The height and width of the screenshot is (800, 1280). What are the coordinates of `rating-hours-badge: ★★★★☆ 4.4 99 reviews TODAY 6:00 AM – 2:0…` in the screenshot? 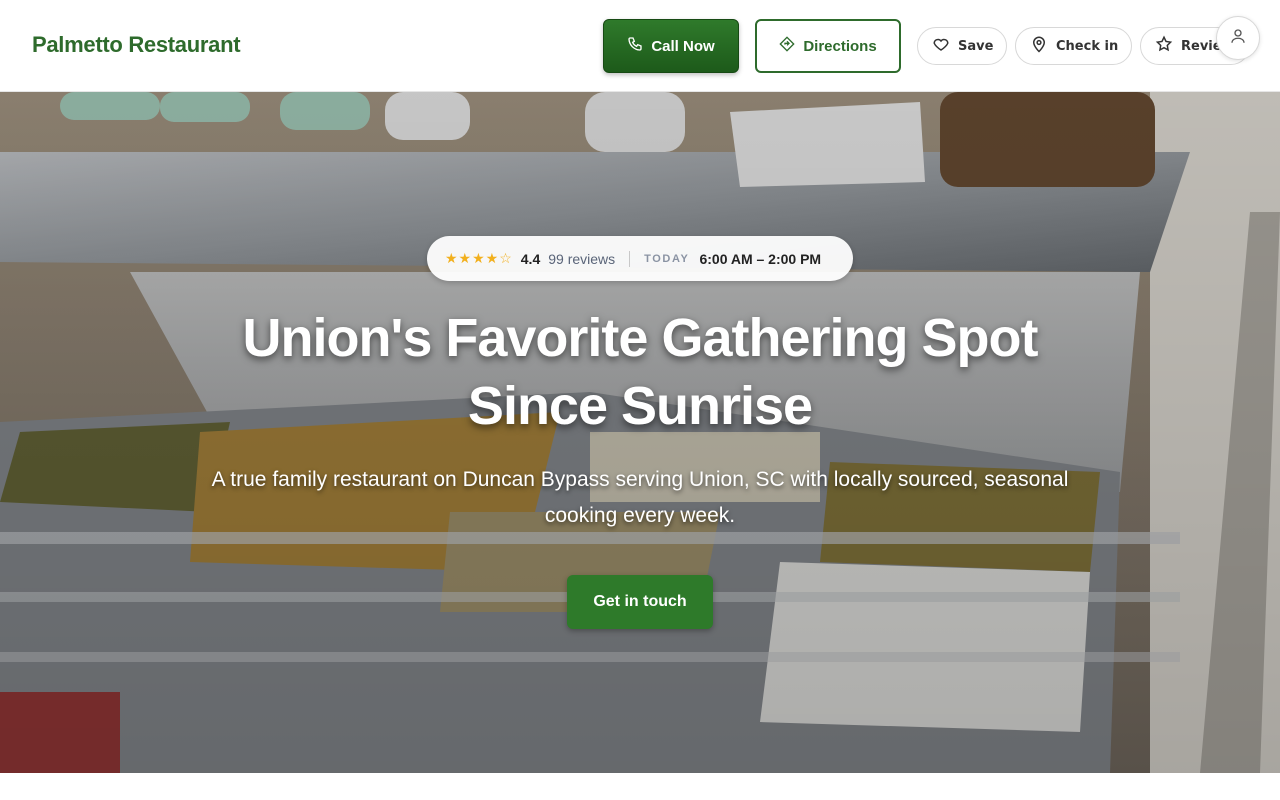 It's located at (640, 258).